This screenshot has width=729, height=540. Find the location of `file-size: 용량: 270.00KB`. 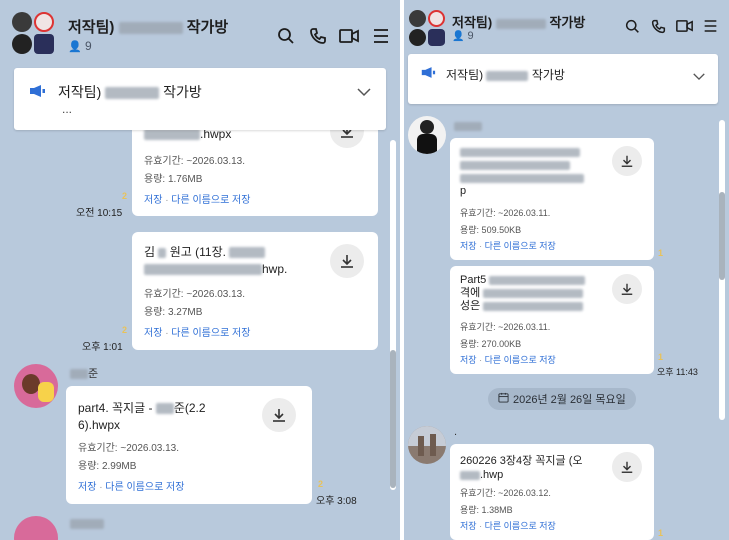

file-size: 용량: 270.00KB is located at coordinates (491, 344).